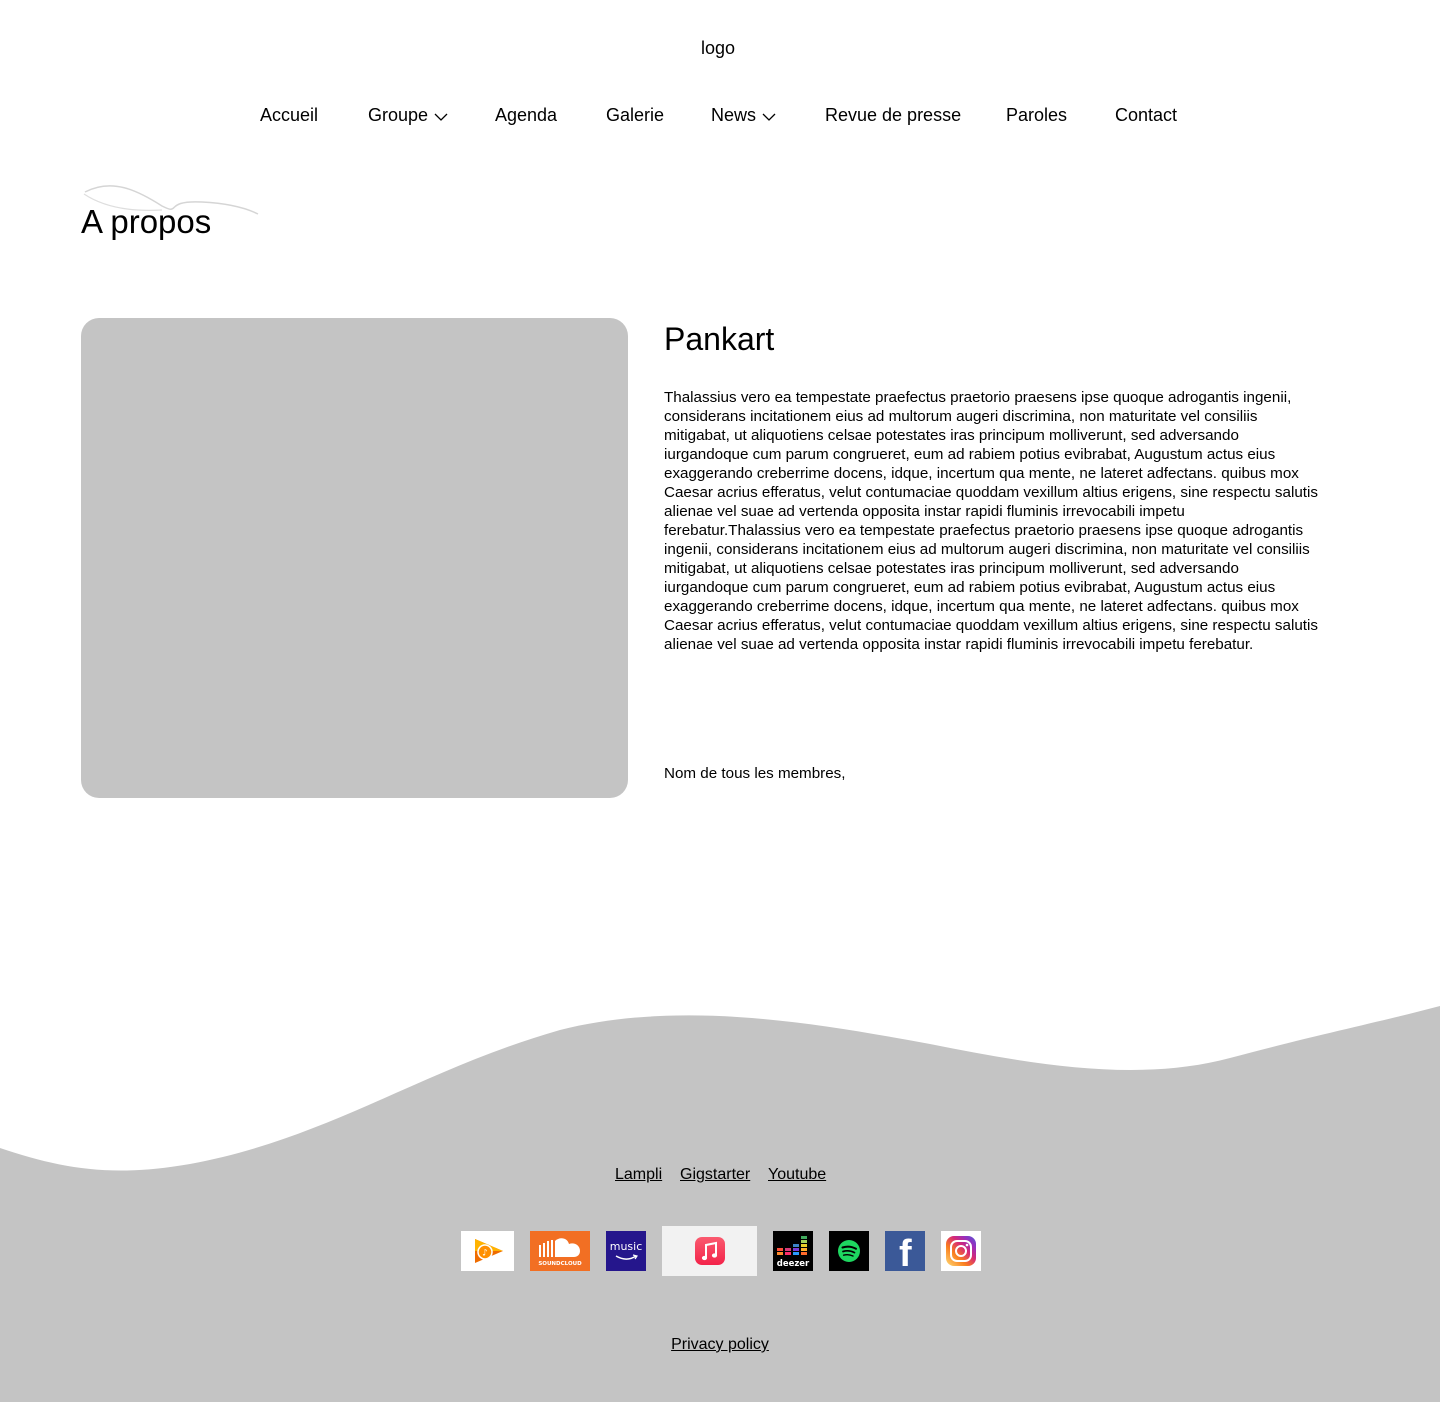 The height and width of the screenshot is (1402, 1440). I want to click on privacy-policy-link: Privacy policy, so click(720, 1344).